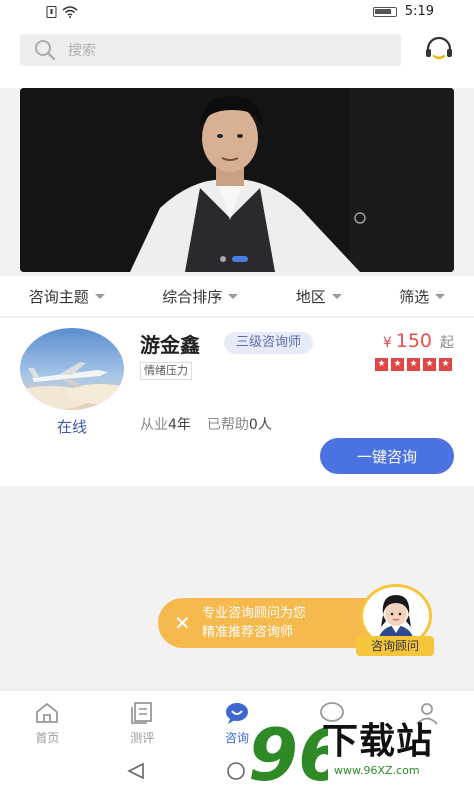  I want to click on years-stat: 从业4年, so click(165, 424).